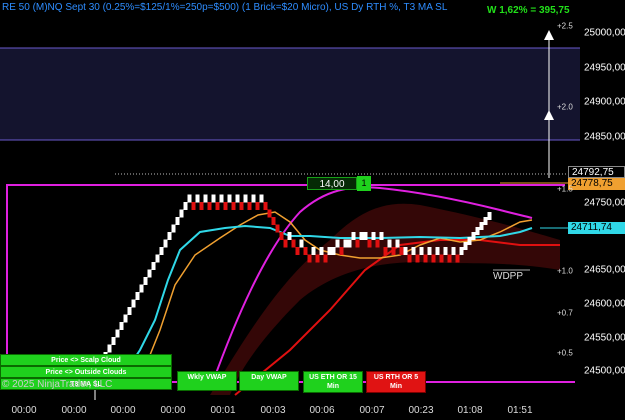 This screenshot has width=625, height=420. Describe the element at coordinates (565, 271) in the screenshot. I see `multiplier-label: +1.0` at that location.